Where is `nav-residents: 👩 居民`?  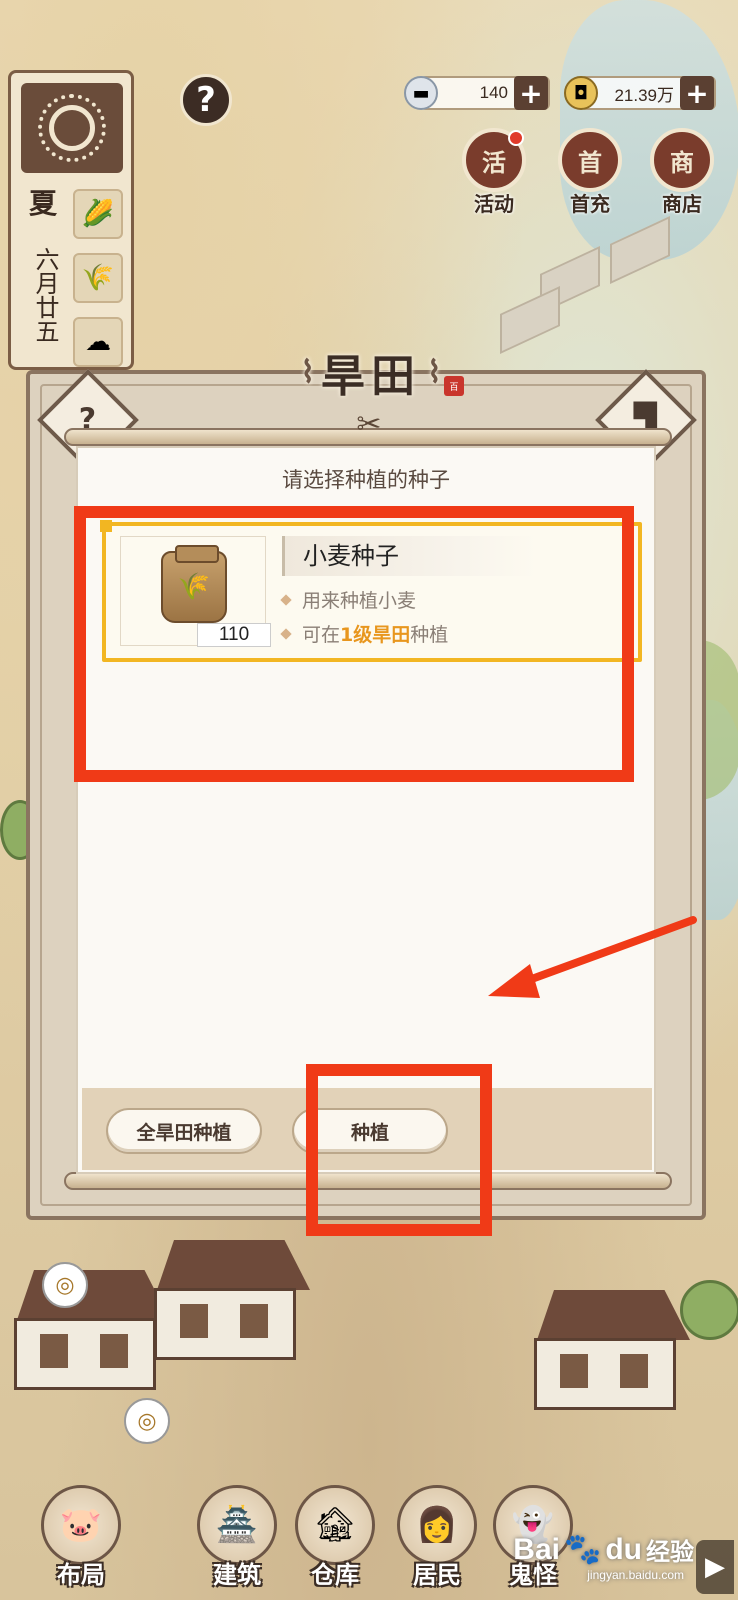
nav-residents: 👩 居民 is located at coordinates (437, 1537).